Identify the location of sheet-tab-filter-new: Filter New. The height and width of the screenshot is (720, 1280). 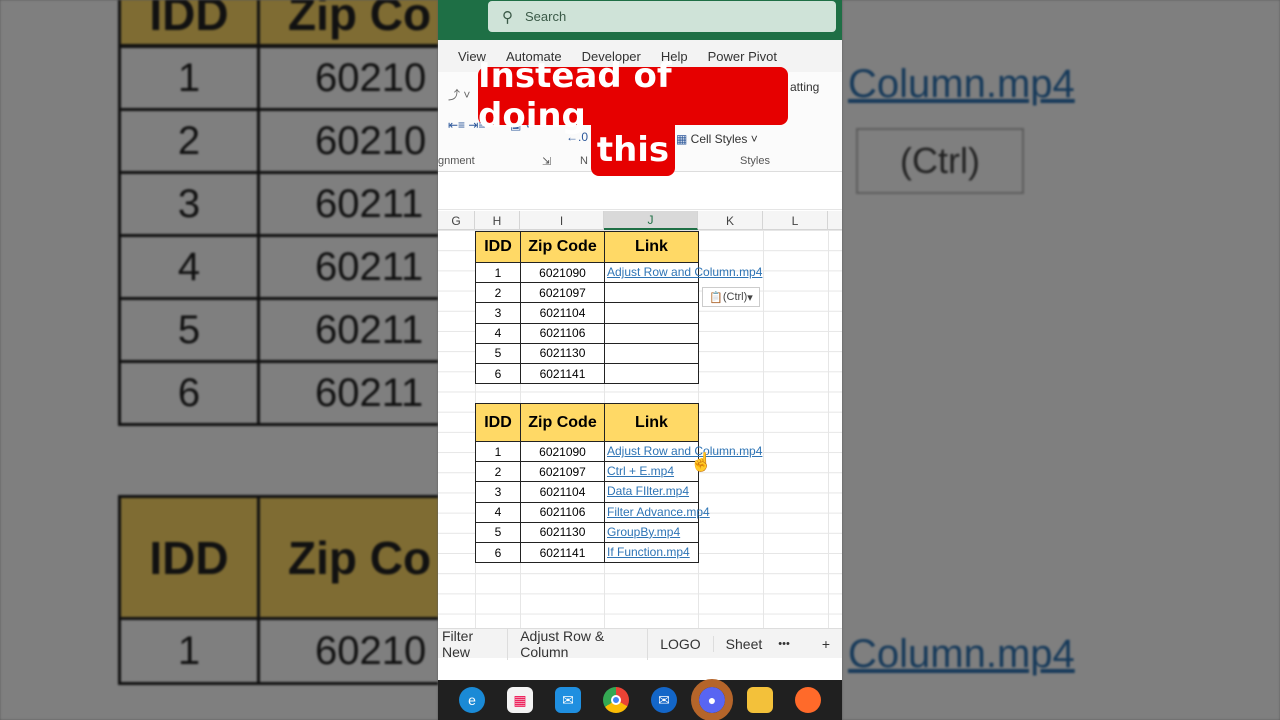
(473, 643).